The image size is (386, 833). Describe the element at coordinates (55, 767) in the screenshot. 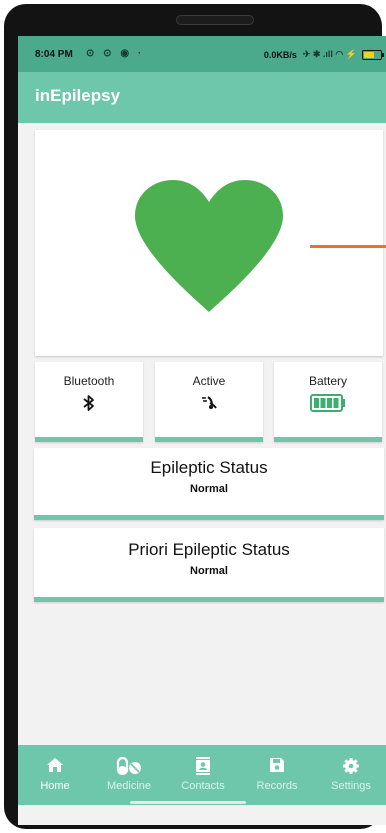

I see `home-icon` at that location.